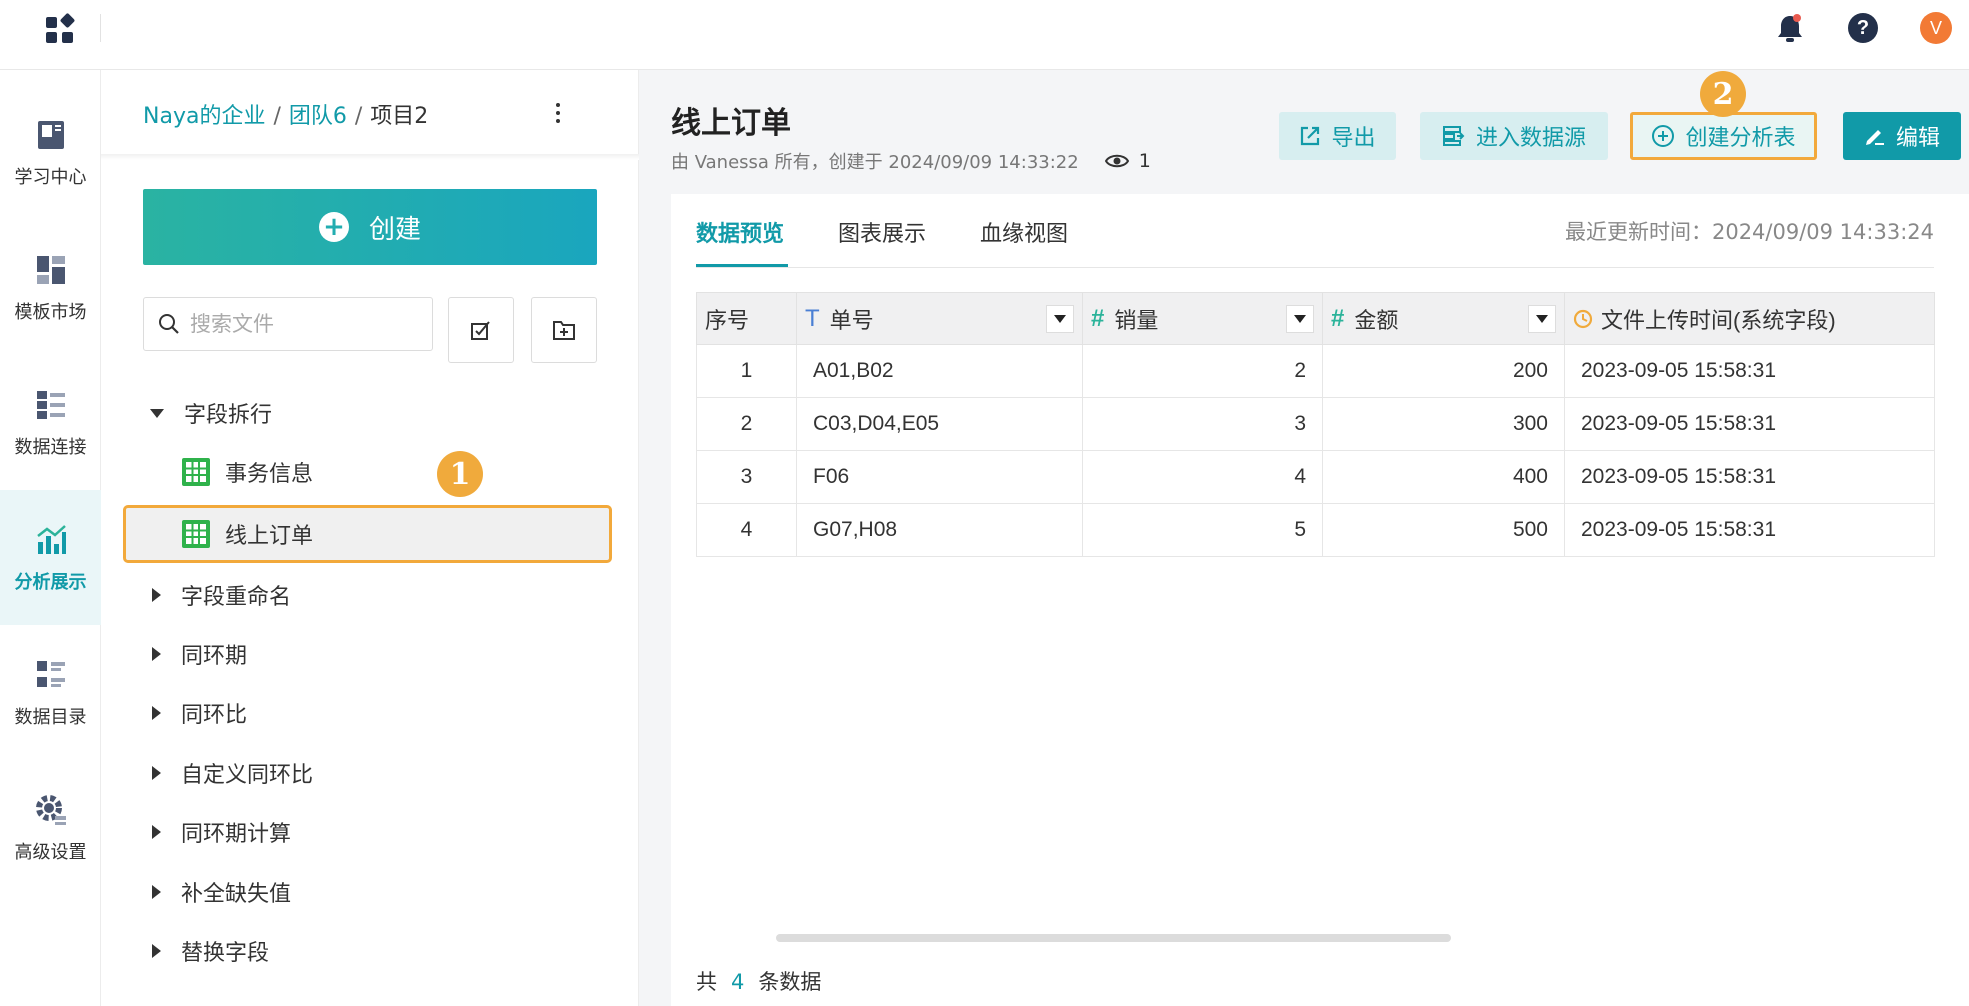 The width and height of the screenshot is (1969, 1006). Describe the element at coordinates (1202, 318) in the screenshot. I see `column-header-sales: # 销量` at that location.